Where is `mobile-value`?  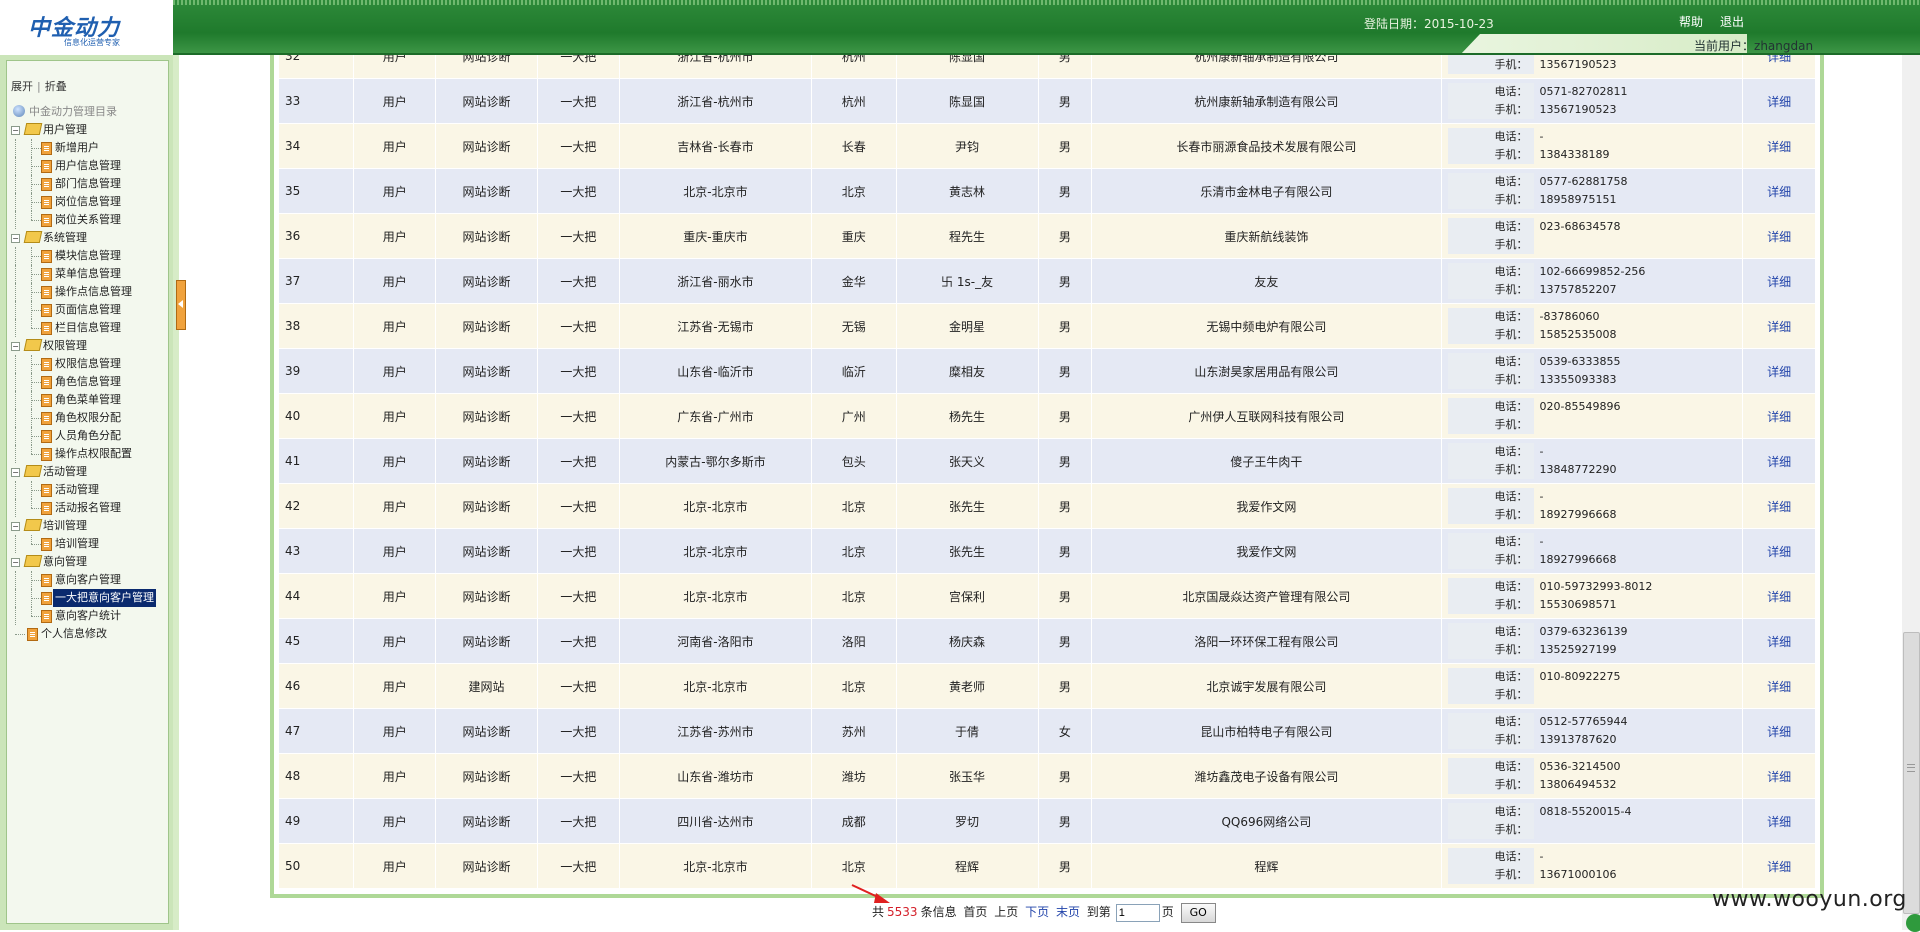
mobile-value is located at coordinates (1537, 695).